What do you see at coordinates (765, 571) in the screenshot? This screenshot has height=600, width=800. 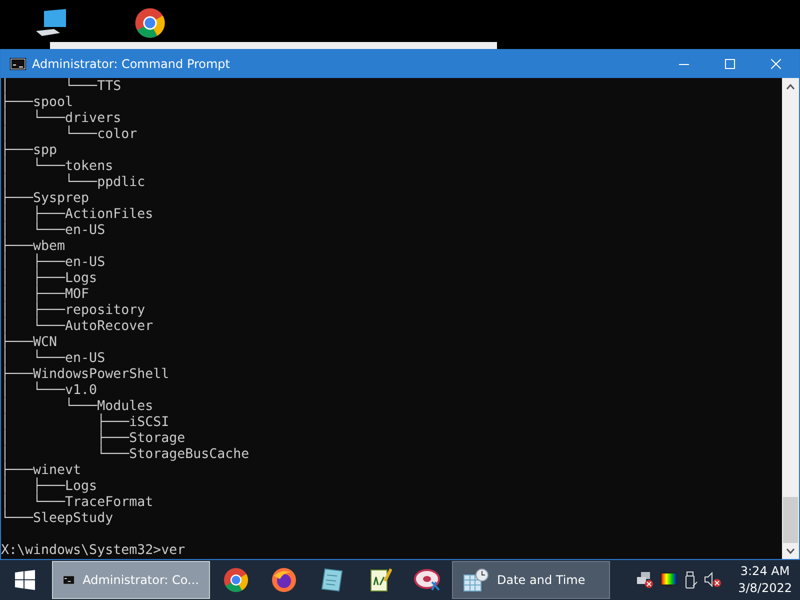 I see `clock-time: 3:24 AM` at bounding box center [765, 571].